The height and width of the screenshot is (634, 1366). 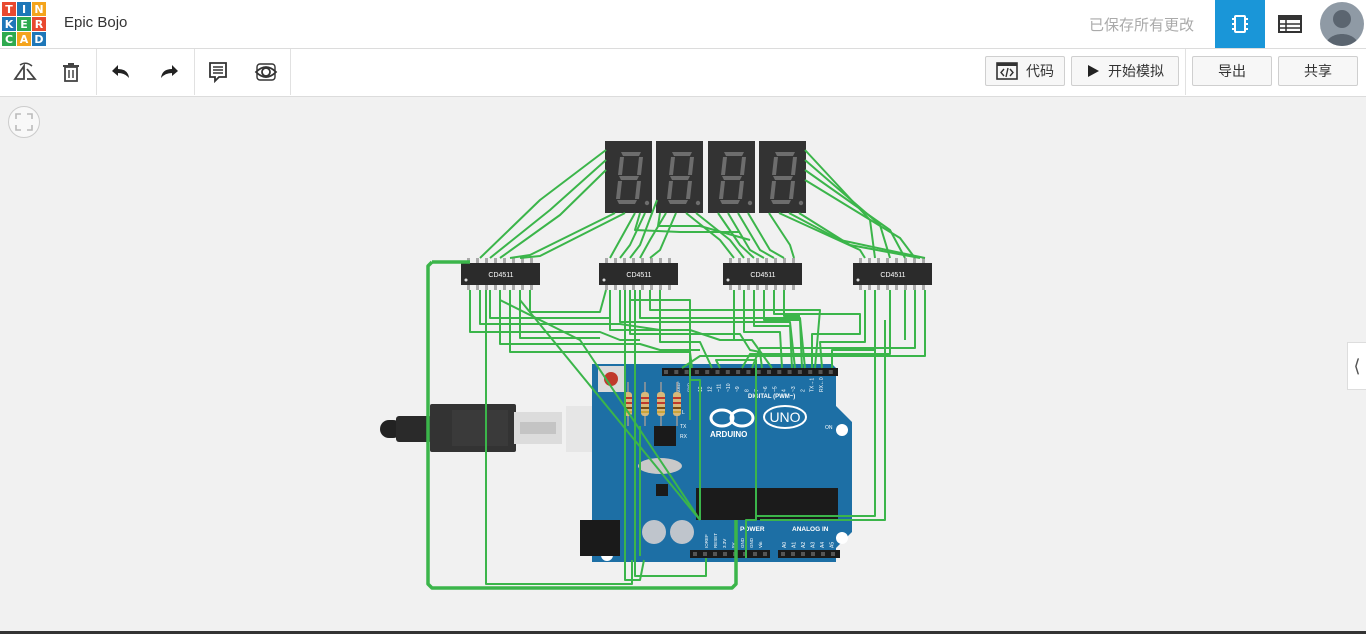 I want to click on start-simulation-label: 开始模拟, so click(x=1136, y=71).